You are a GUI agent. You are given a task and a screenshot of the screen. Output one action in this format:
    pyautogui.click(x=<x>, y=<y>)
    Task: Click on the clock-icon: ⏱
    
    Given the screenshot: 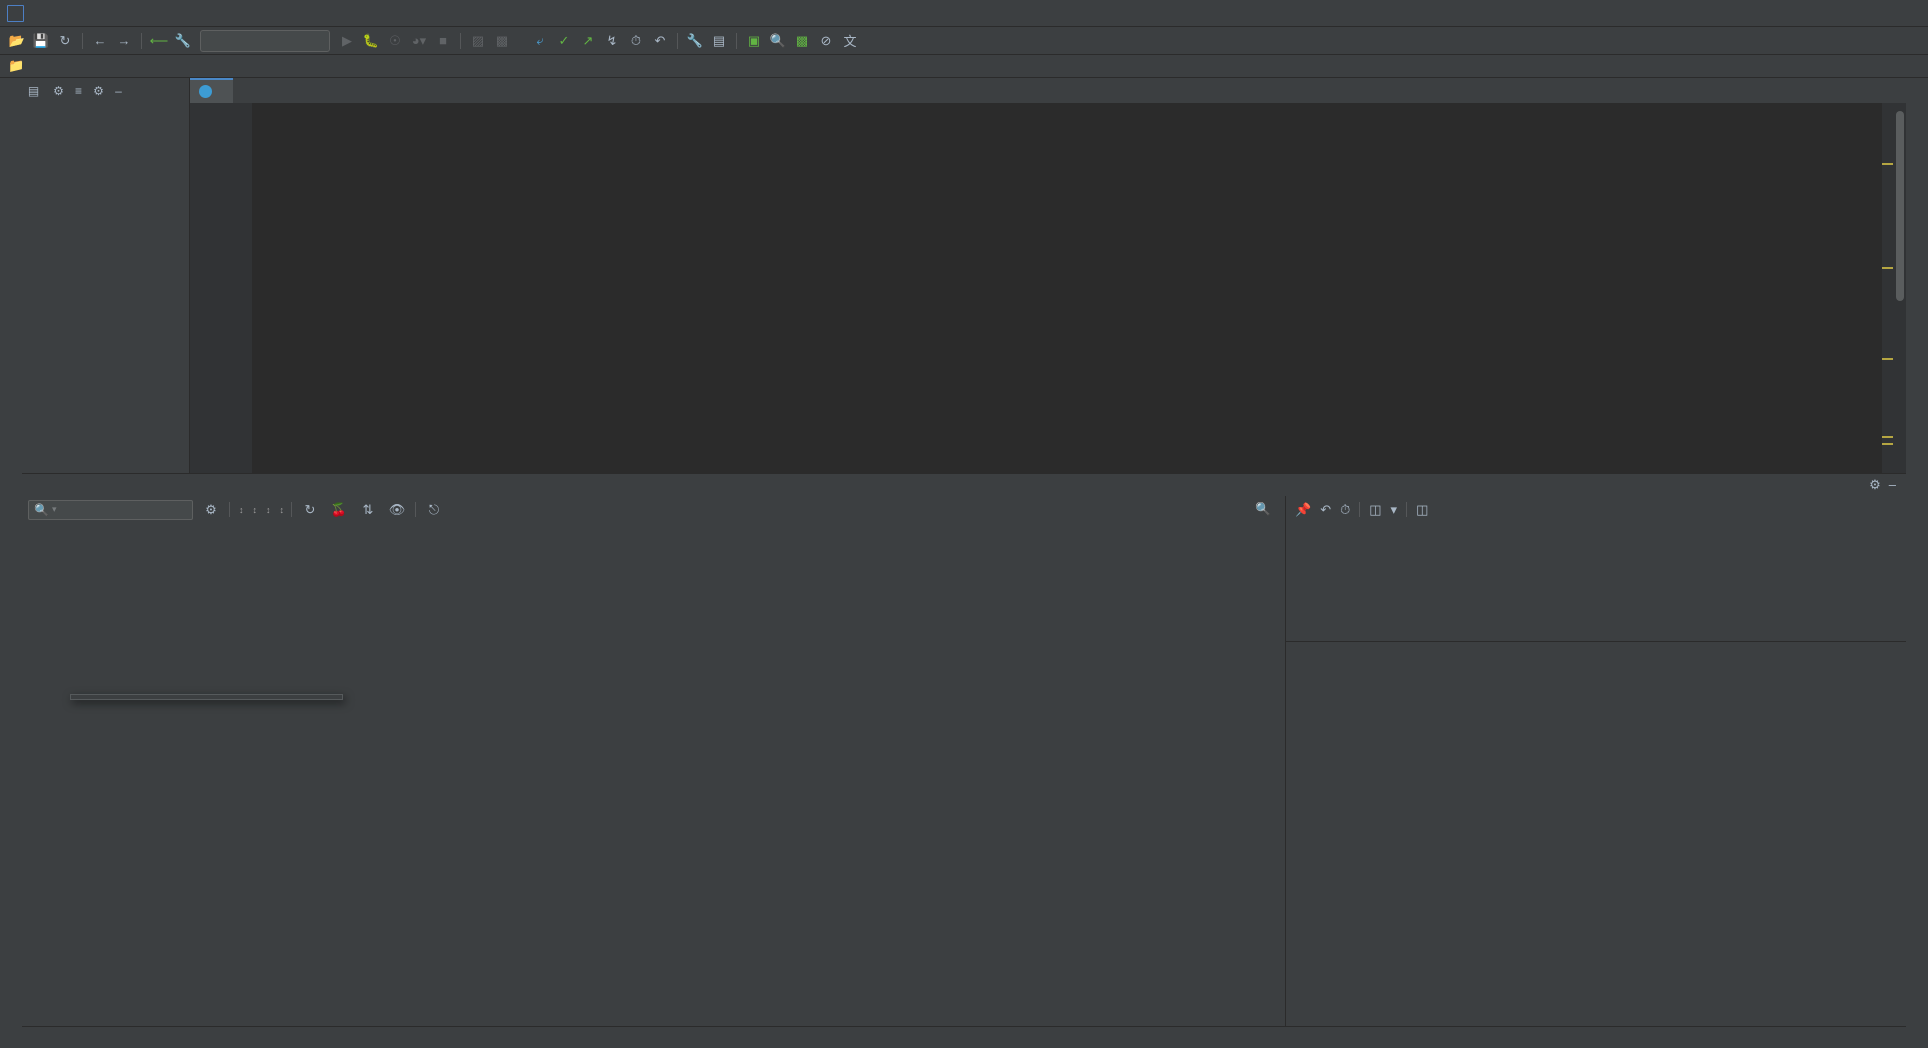 What is the action you would take?
    pyautogui.click(x=1345, y=510)
    